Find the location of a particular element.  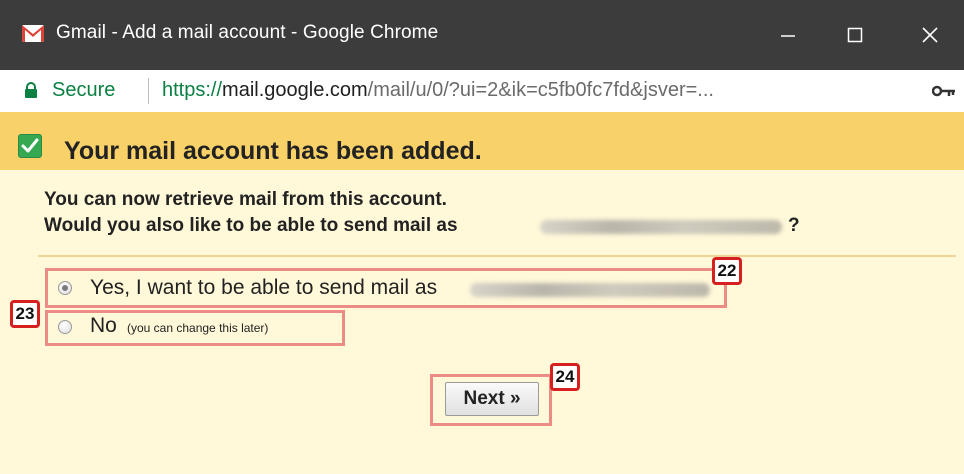

redacted-email-option is located at coordinates (590, 290).